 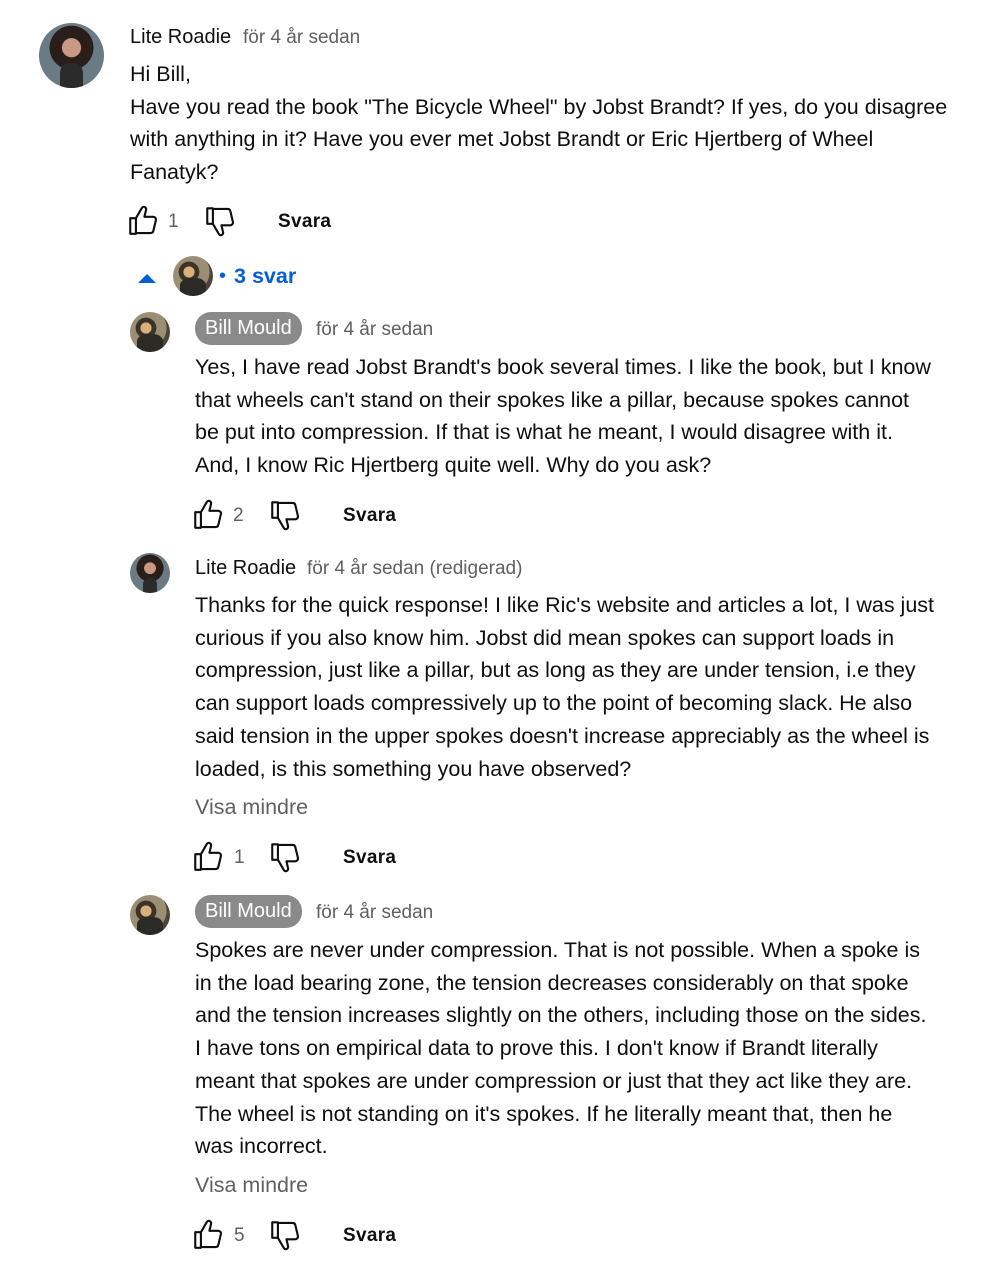 What do you see at coordinates (180, 37) in the screenshot?
I see `comment-author: Lite Roadie` at bounding box center [180, 37].